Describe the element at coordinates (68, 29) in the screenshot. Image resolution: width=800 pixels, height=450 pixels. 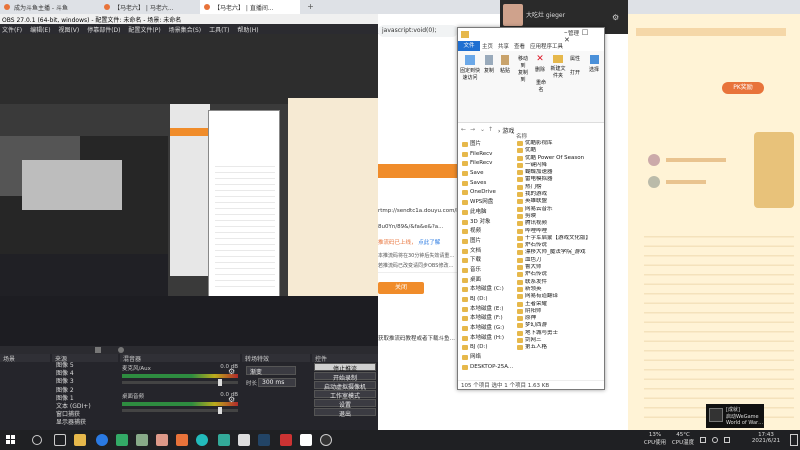
I see `menu-view: 视图(V)` at that location.